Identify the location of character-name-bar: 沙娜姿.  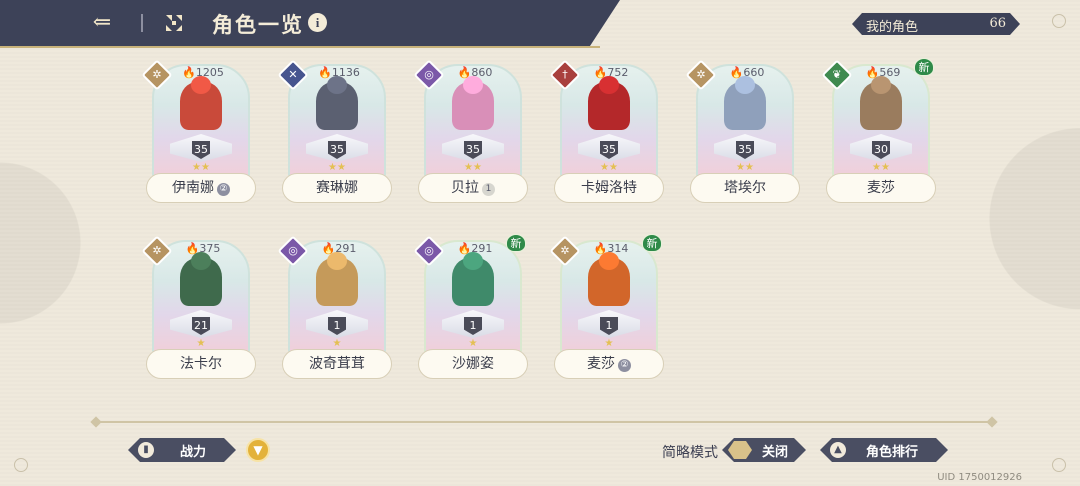
(473, 364).